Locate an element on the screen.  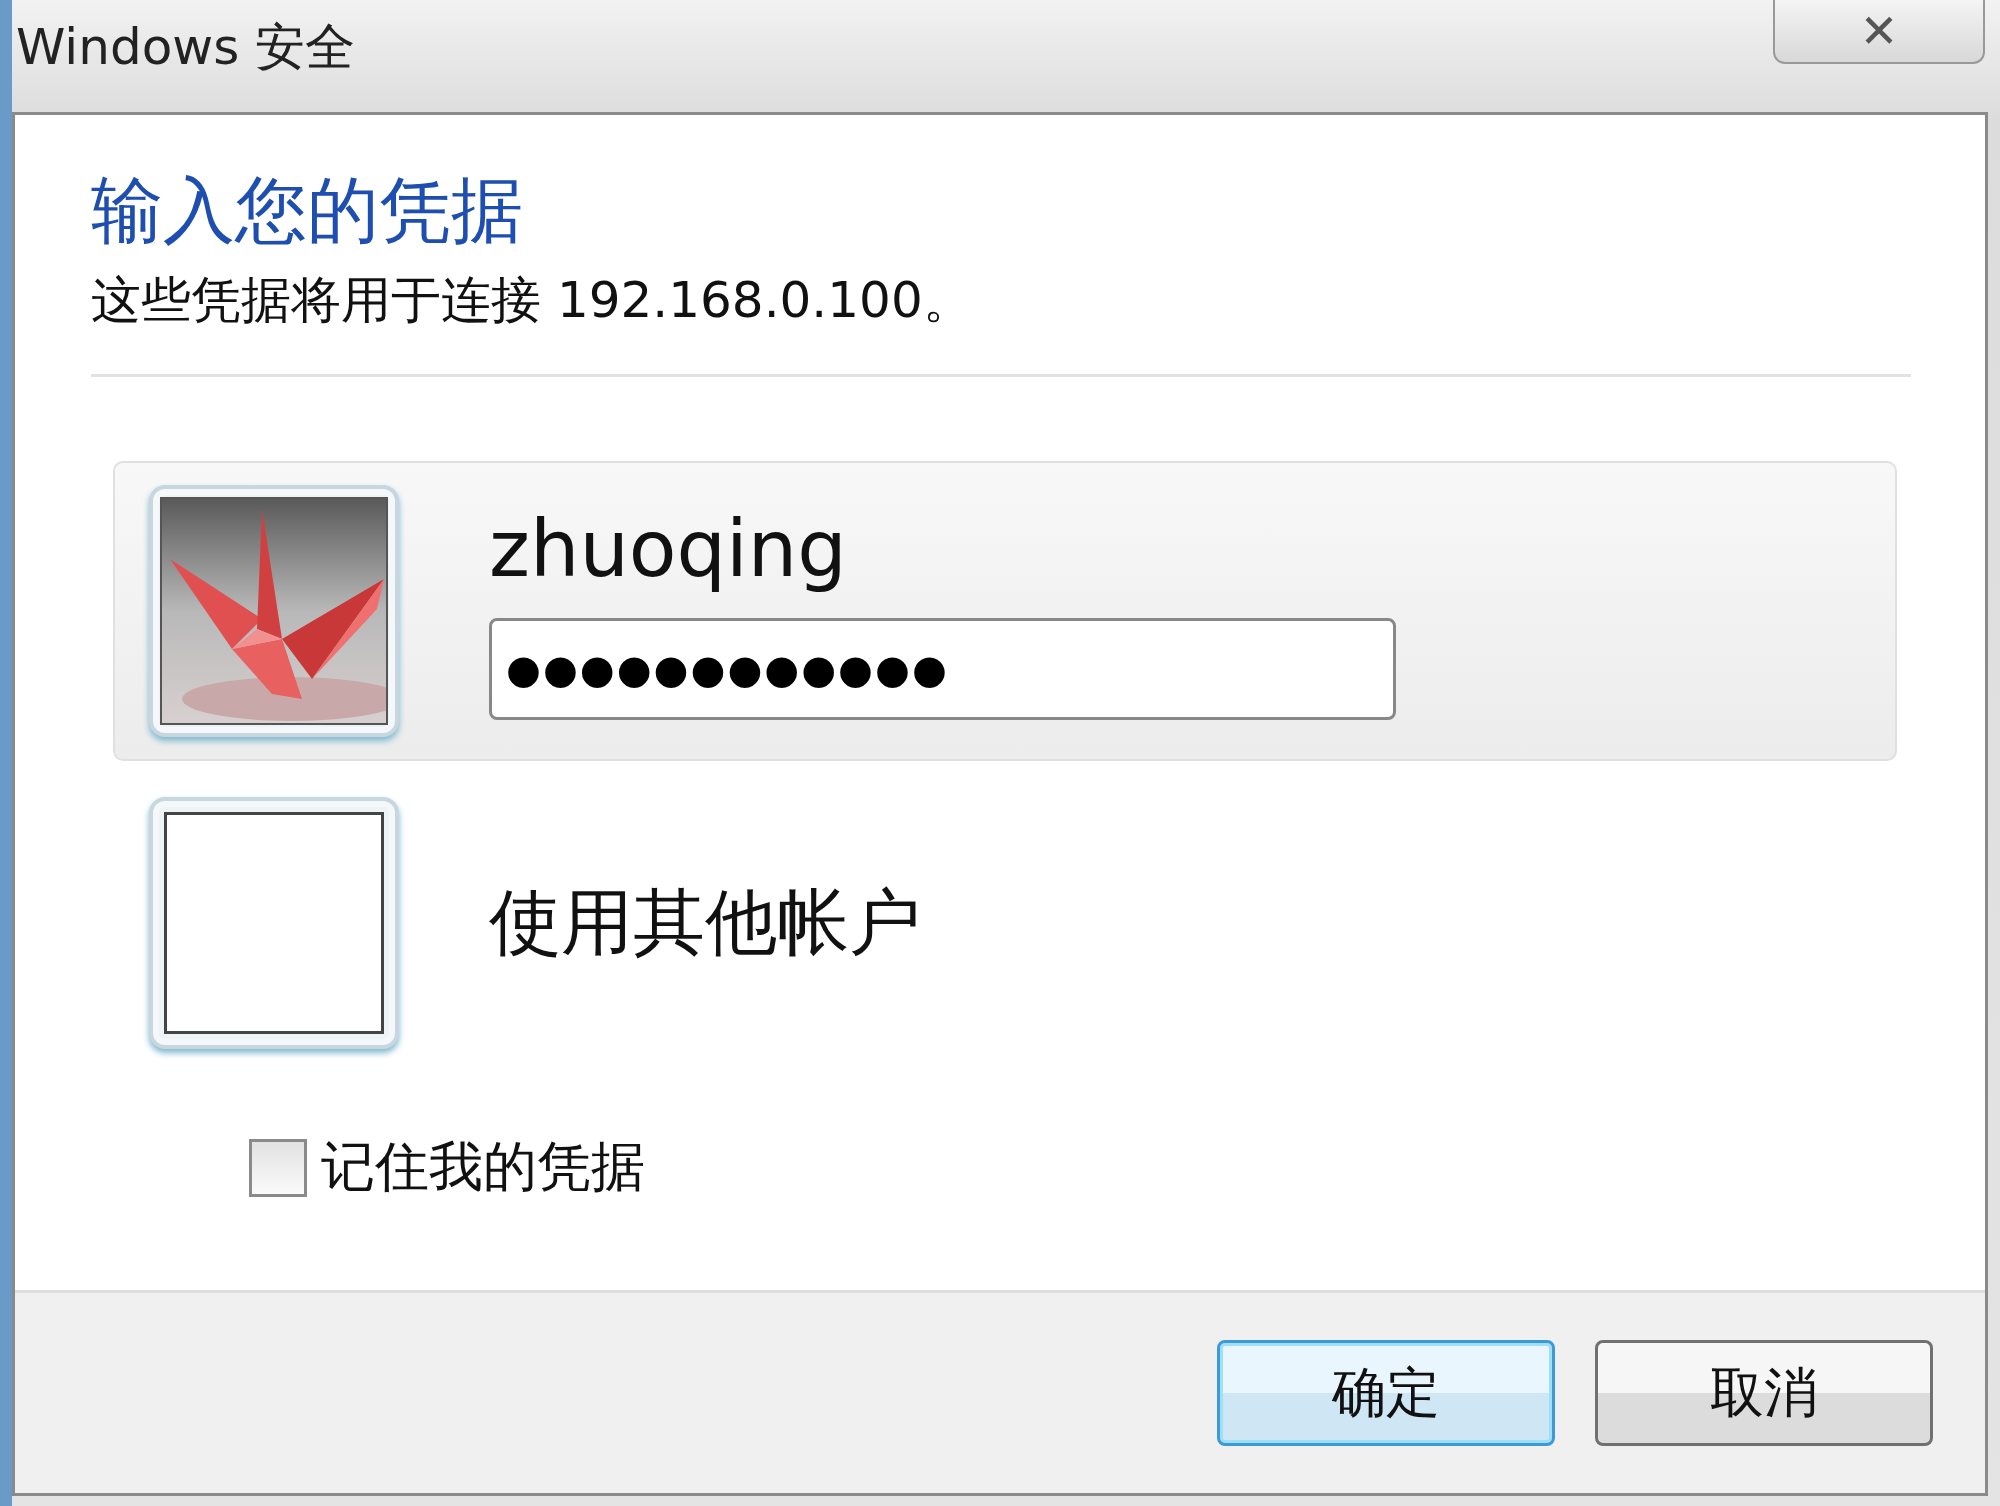
other-account-label: 使用其他帐户 is located at coordinates (705, 923).